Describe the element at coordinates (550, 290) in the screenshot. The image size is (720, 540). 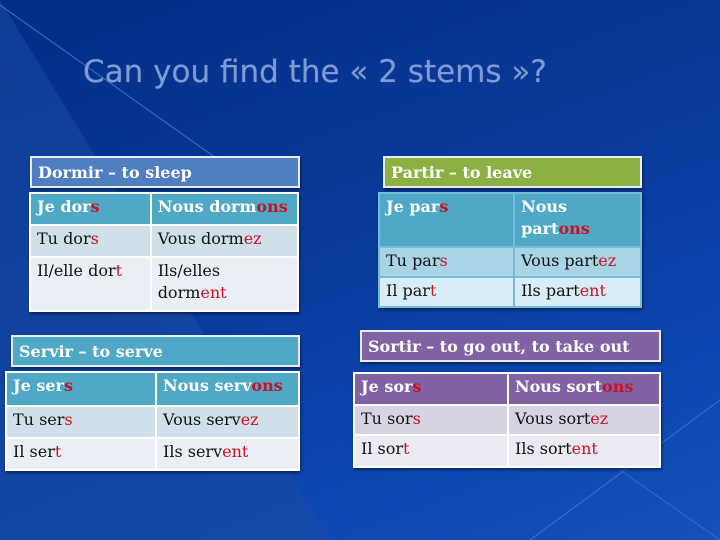
I see `stem: Ils part` at that location.